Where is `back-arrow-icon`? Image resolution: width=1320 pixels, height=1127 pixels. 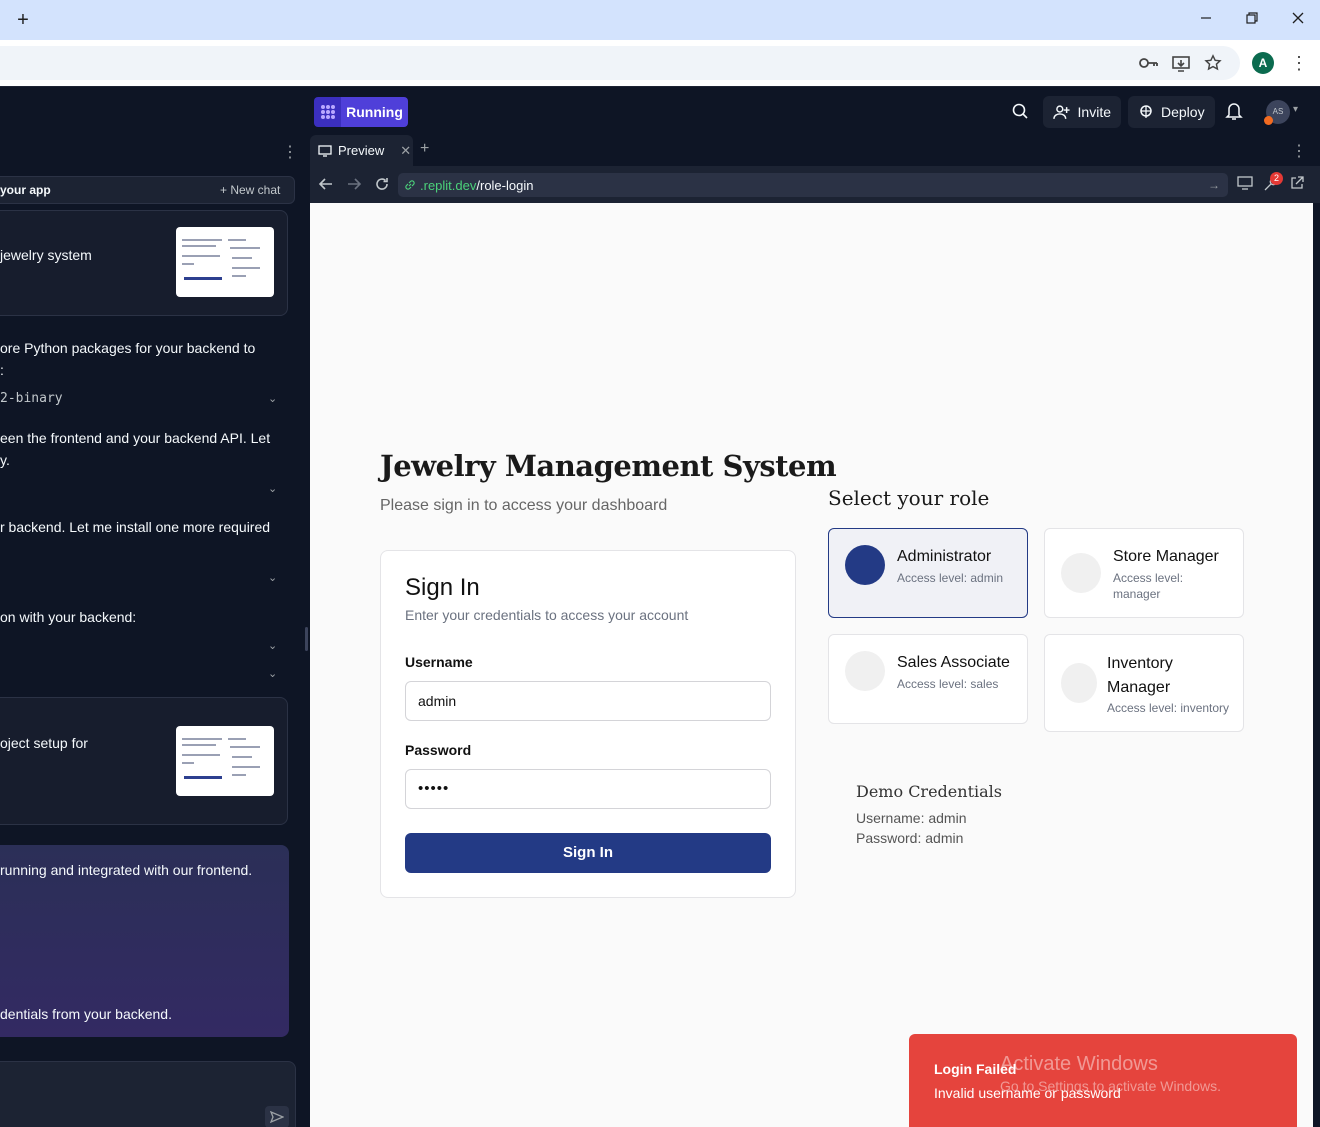 back-arrow-icon is located at coordinates (326, 186).